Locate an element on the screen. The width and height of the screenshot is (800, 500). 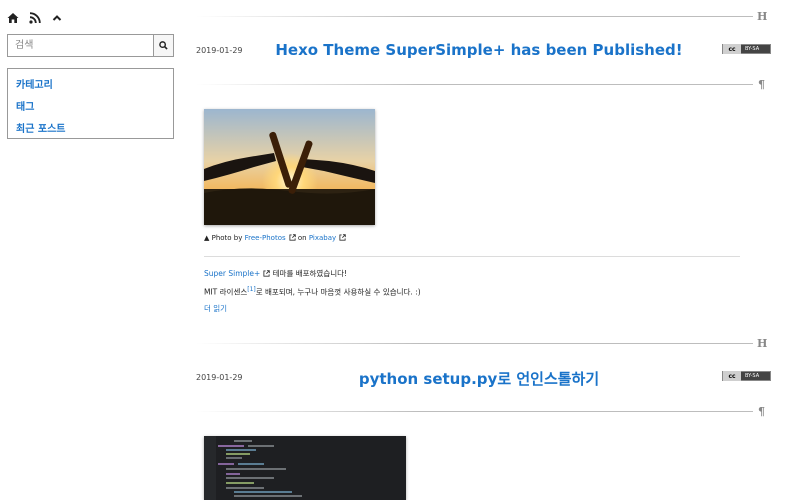
footnote-link: [1] is located at coordinates (251, 289).